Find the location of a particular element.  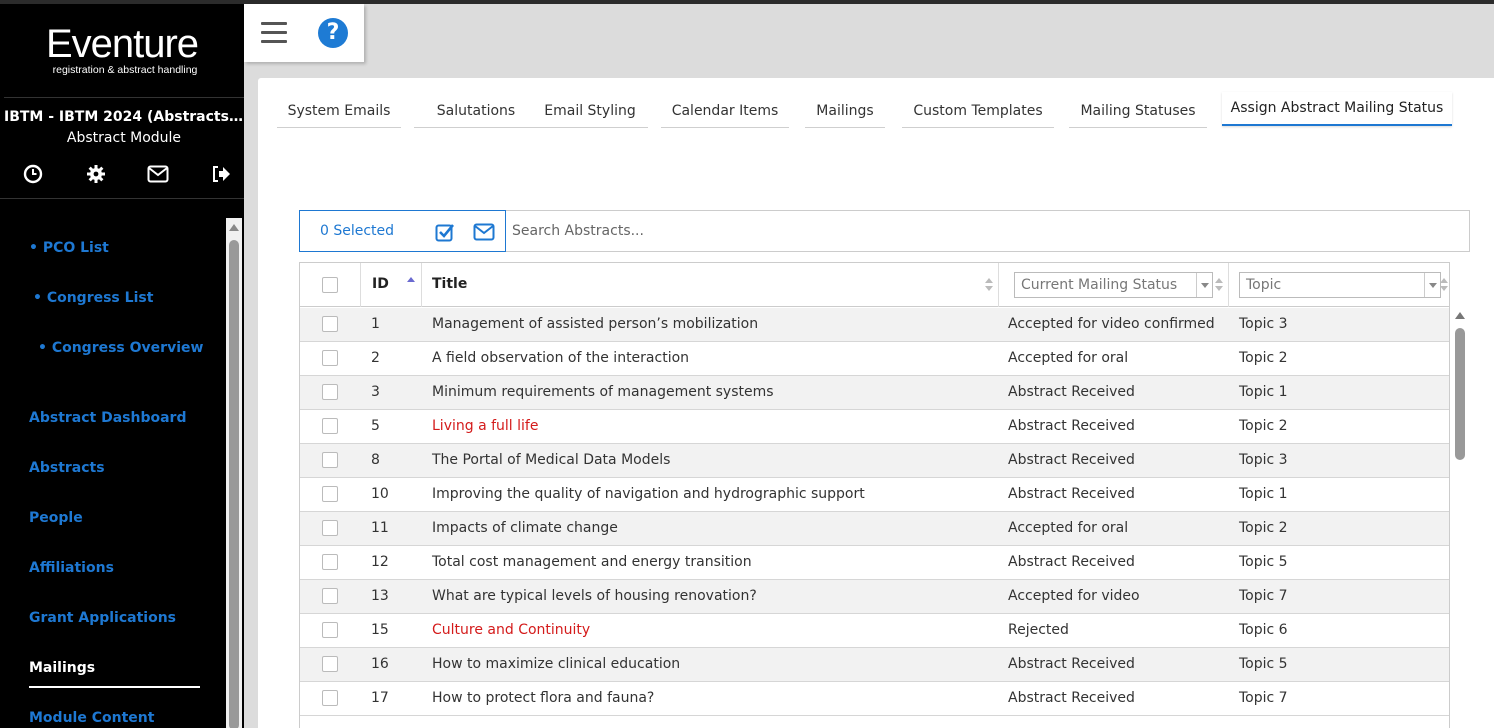

row-id: 12 is located at coordinates (380, 562).